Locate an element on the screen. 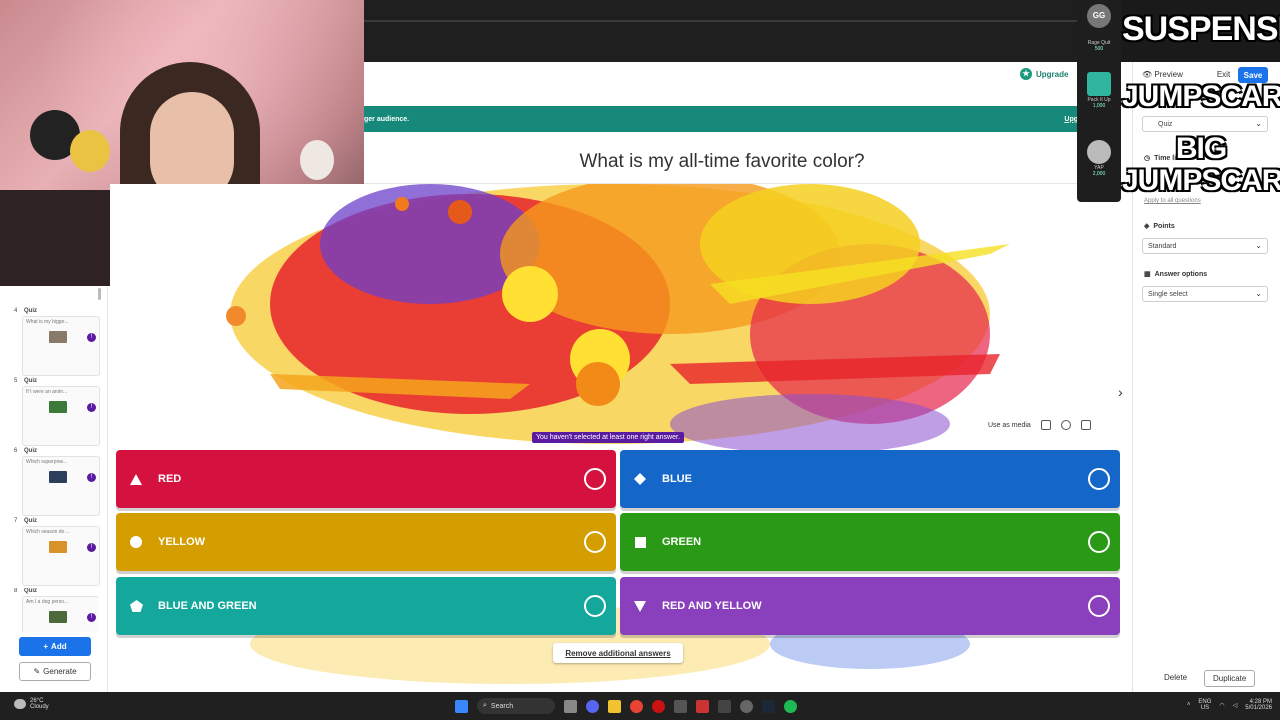 Image resolution: width=1280 pixels, height=720 pixels. tag-icon: ◈ is located at coordinates (1147, 226).